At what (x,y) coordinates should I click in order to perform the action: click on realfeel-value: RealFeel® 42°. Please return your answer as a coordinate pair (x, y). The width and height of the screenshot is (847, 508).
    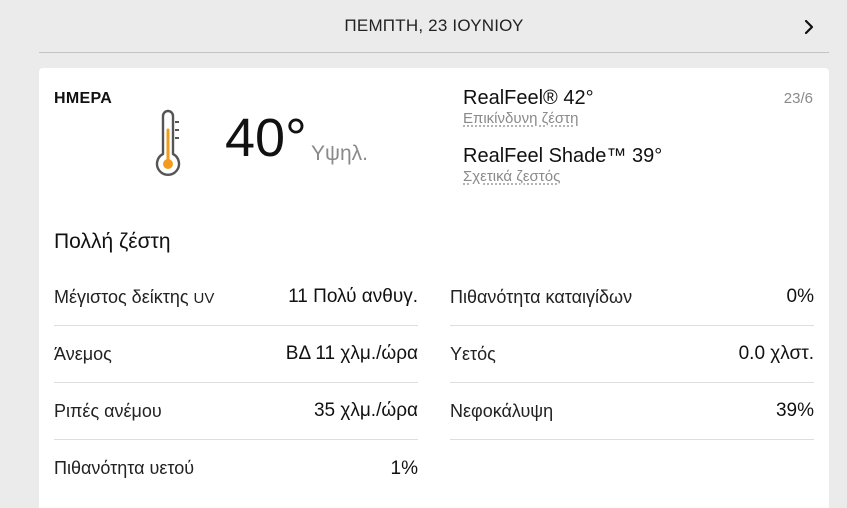
    Looking at the image, I should click on (528, 98).